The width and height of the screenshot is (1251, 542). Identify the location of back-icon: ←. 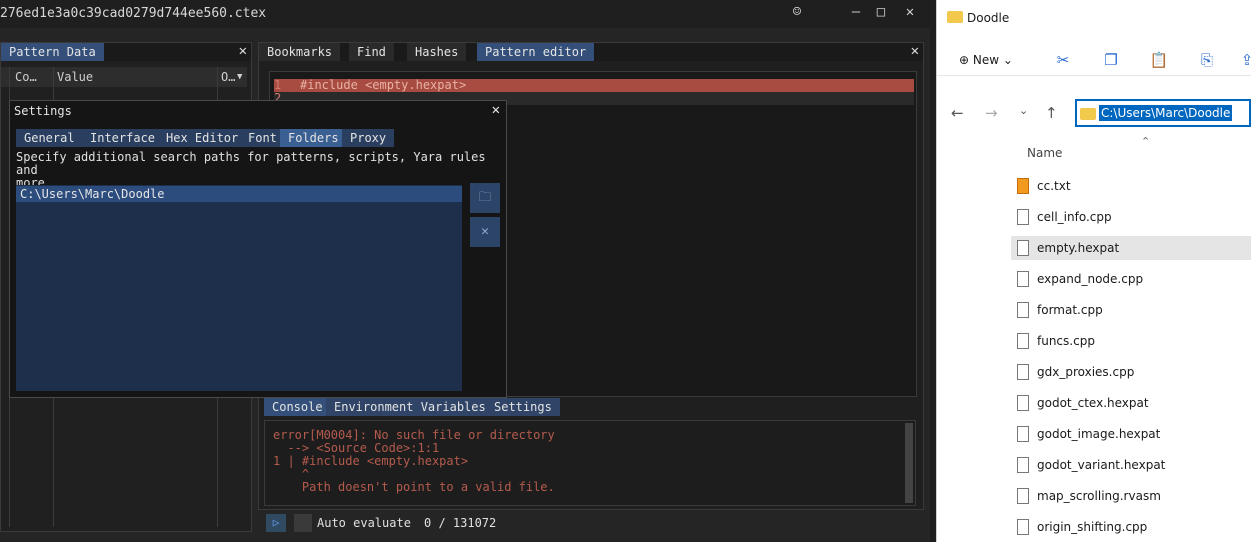
(957, 113).